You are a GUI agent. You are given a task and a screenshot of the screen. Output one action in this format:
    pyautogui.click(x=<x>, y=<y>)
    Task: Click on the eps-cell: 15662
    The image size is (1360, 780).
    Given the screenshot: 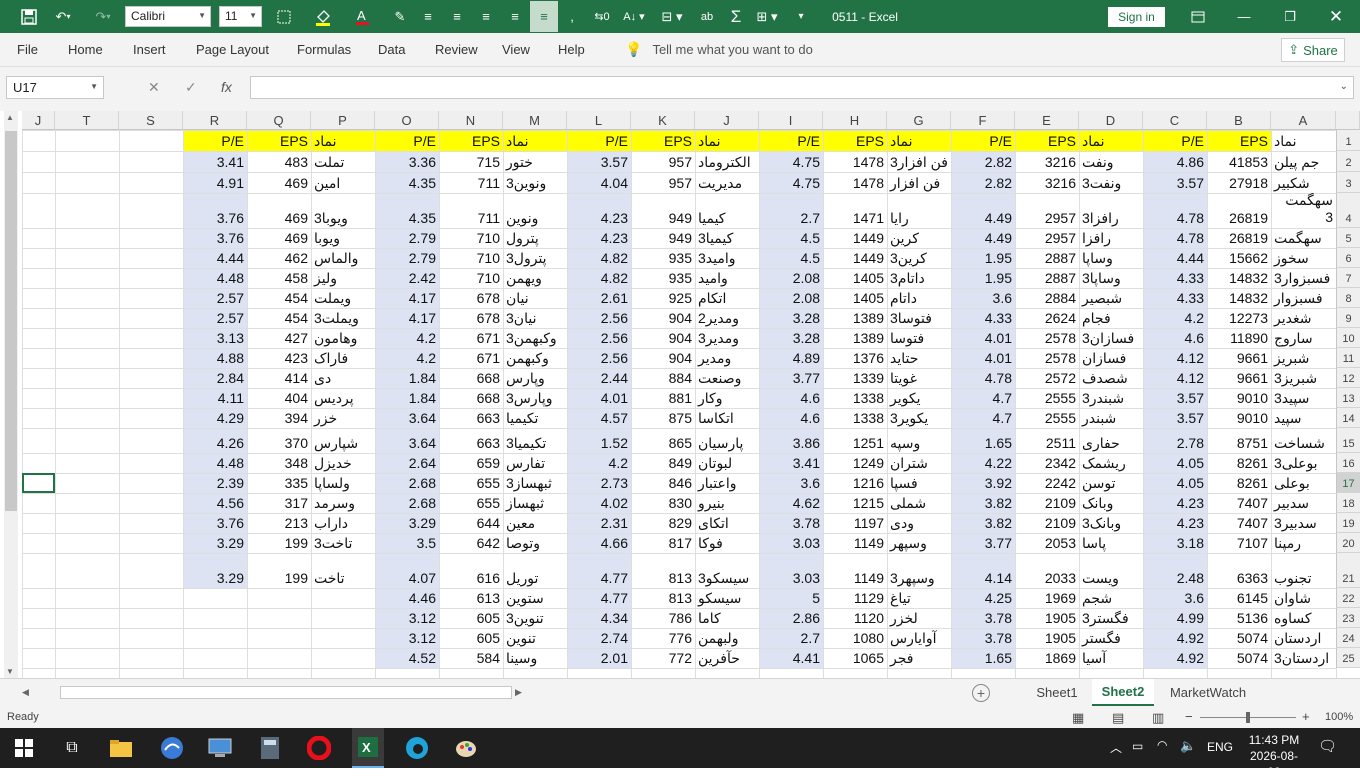 What is the action you would take?
    pyautogui.click(x=1239, y=258)
    